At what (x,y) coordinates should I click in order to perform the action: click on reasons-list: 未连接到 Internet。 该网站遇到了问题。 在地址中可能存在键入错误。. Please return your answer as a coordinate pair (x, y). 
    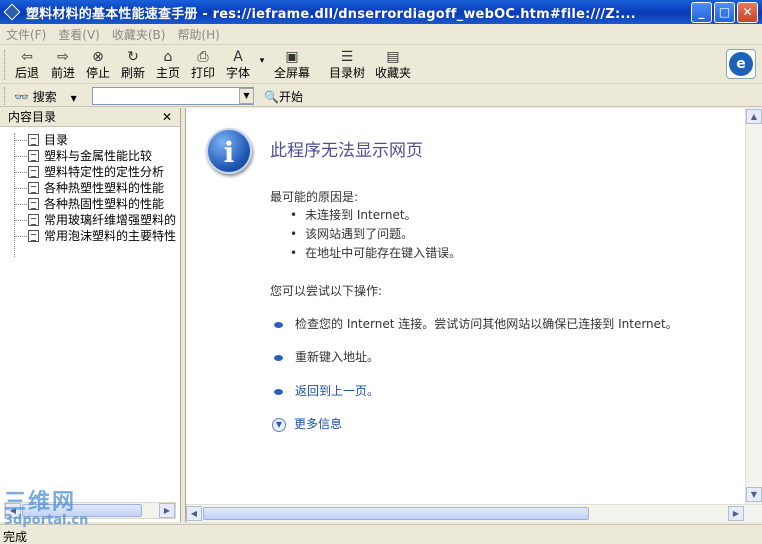
    Looking at the image, I should click on (375, 234).